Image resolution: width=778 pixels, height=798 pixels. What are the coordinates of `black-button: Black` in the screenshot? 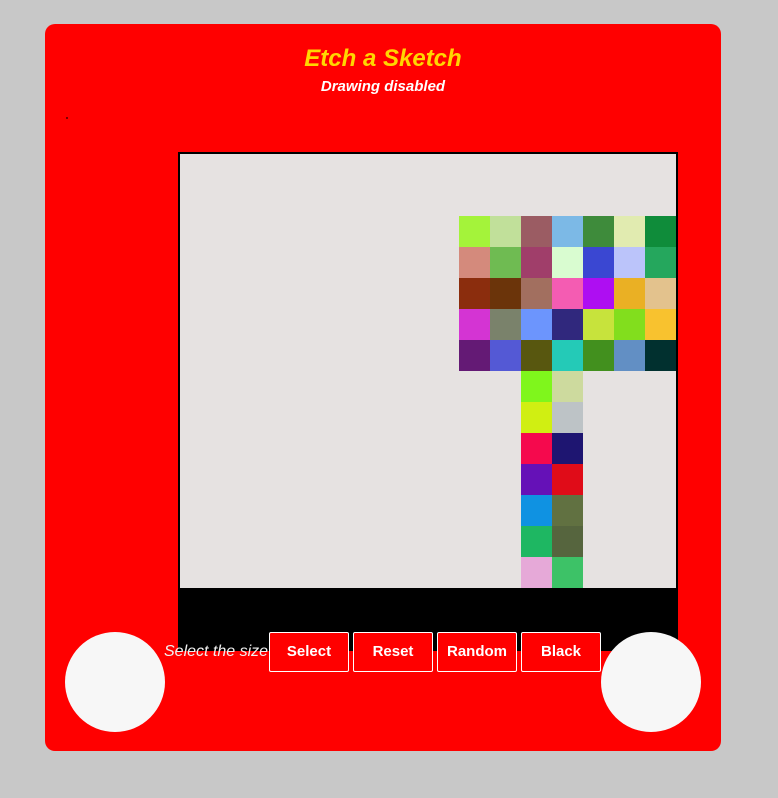 It's located at (561, 652).